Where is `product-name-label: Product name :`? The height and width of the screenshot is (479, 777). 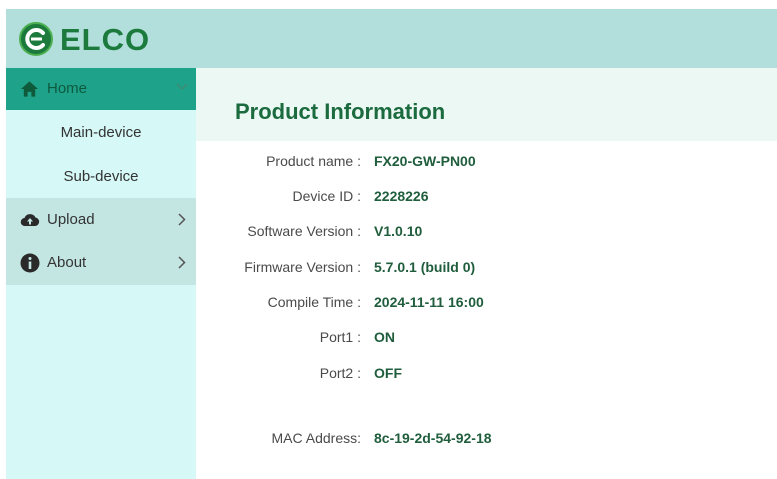 product-name-label: Product name : is located at coordinates (313, 161).